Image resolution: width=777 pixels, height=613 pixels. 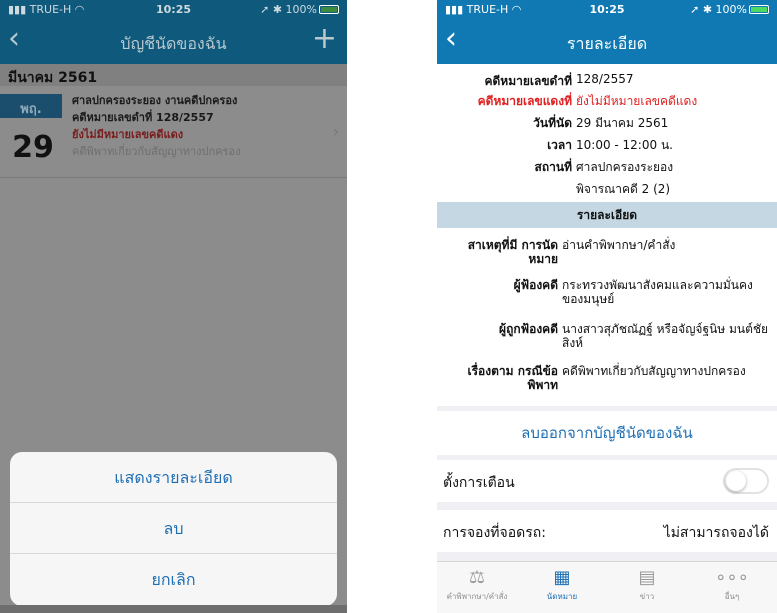 I want to click on location-row: สถานที่ ศาลปกครองระยอง, so click(x=607, y=168).